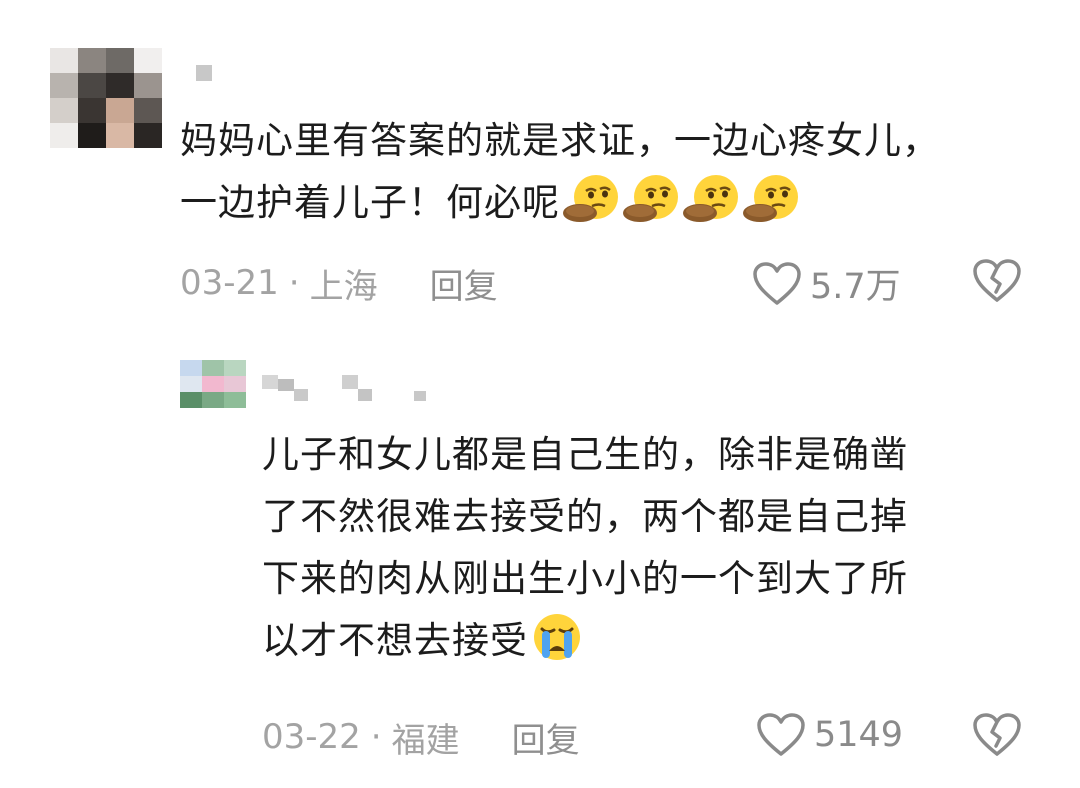 The width and height of the screenshot is (1080, 788). What do you see at coordinates (229, 283) in the screenshot?
I see `comment-date: 03-21` at bounding box center [229, 283].